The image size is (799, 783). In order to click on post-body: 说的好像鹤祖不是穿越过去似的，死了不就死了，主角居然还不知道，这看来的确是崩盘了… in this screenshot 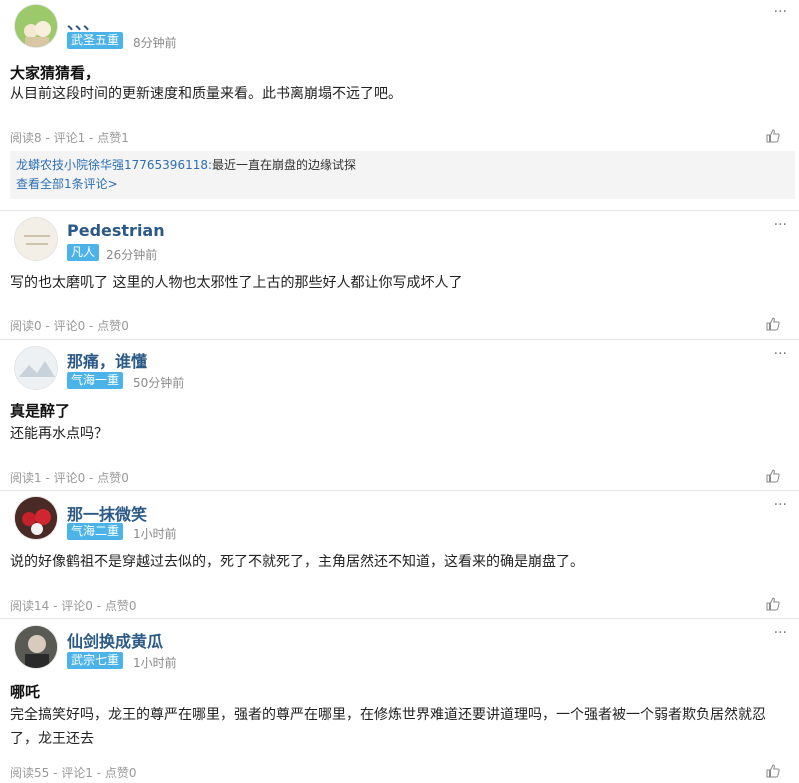, I will do `click(297, 562)`.